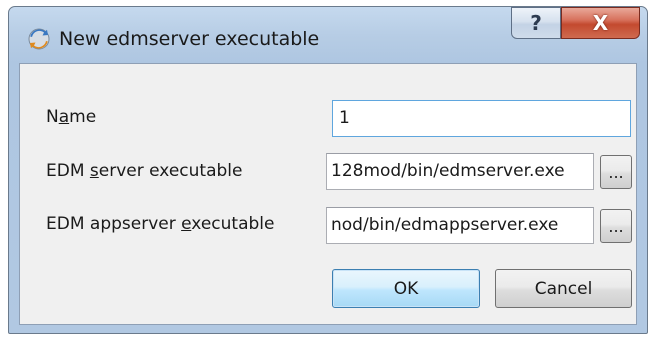 This screenshot has width=660, height=342. Describe the element at coordinates (448, 171) in the screenshot. I see `server-executable-value: 128mod/bin/edmserver.exe` at that location.